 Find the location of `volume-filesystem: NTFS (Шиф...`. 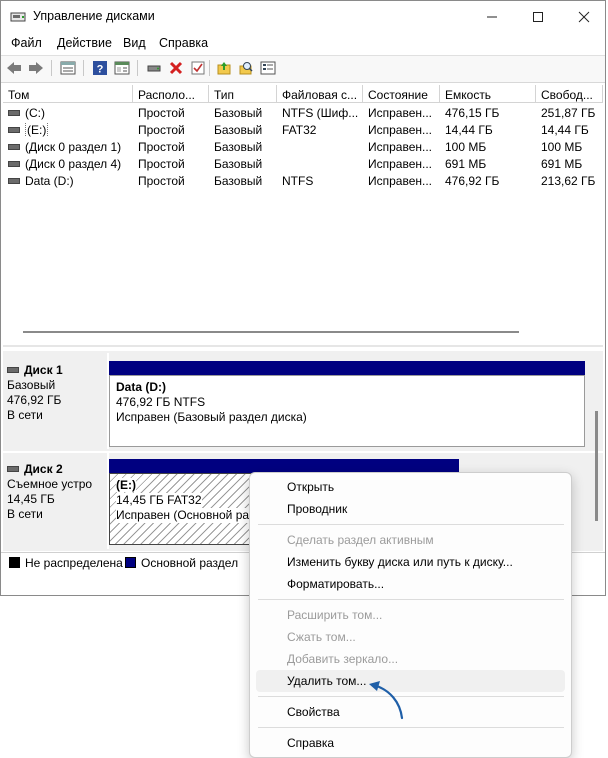

volume-filesystem: NTFS (Шиф... is located at coordinates (320, 113).